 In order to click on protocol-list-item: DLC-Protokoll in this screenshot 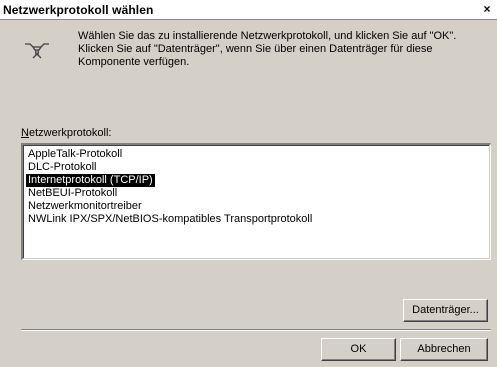, I will do `click(62, 167)`.